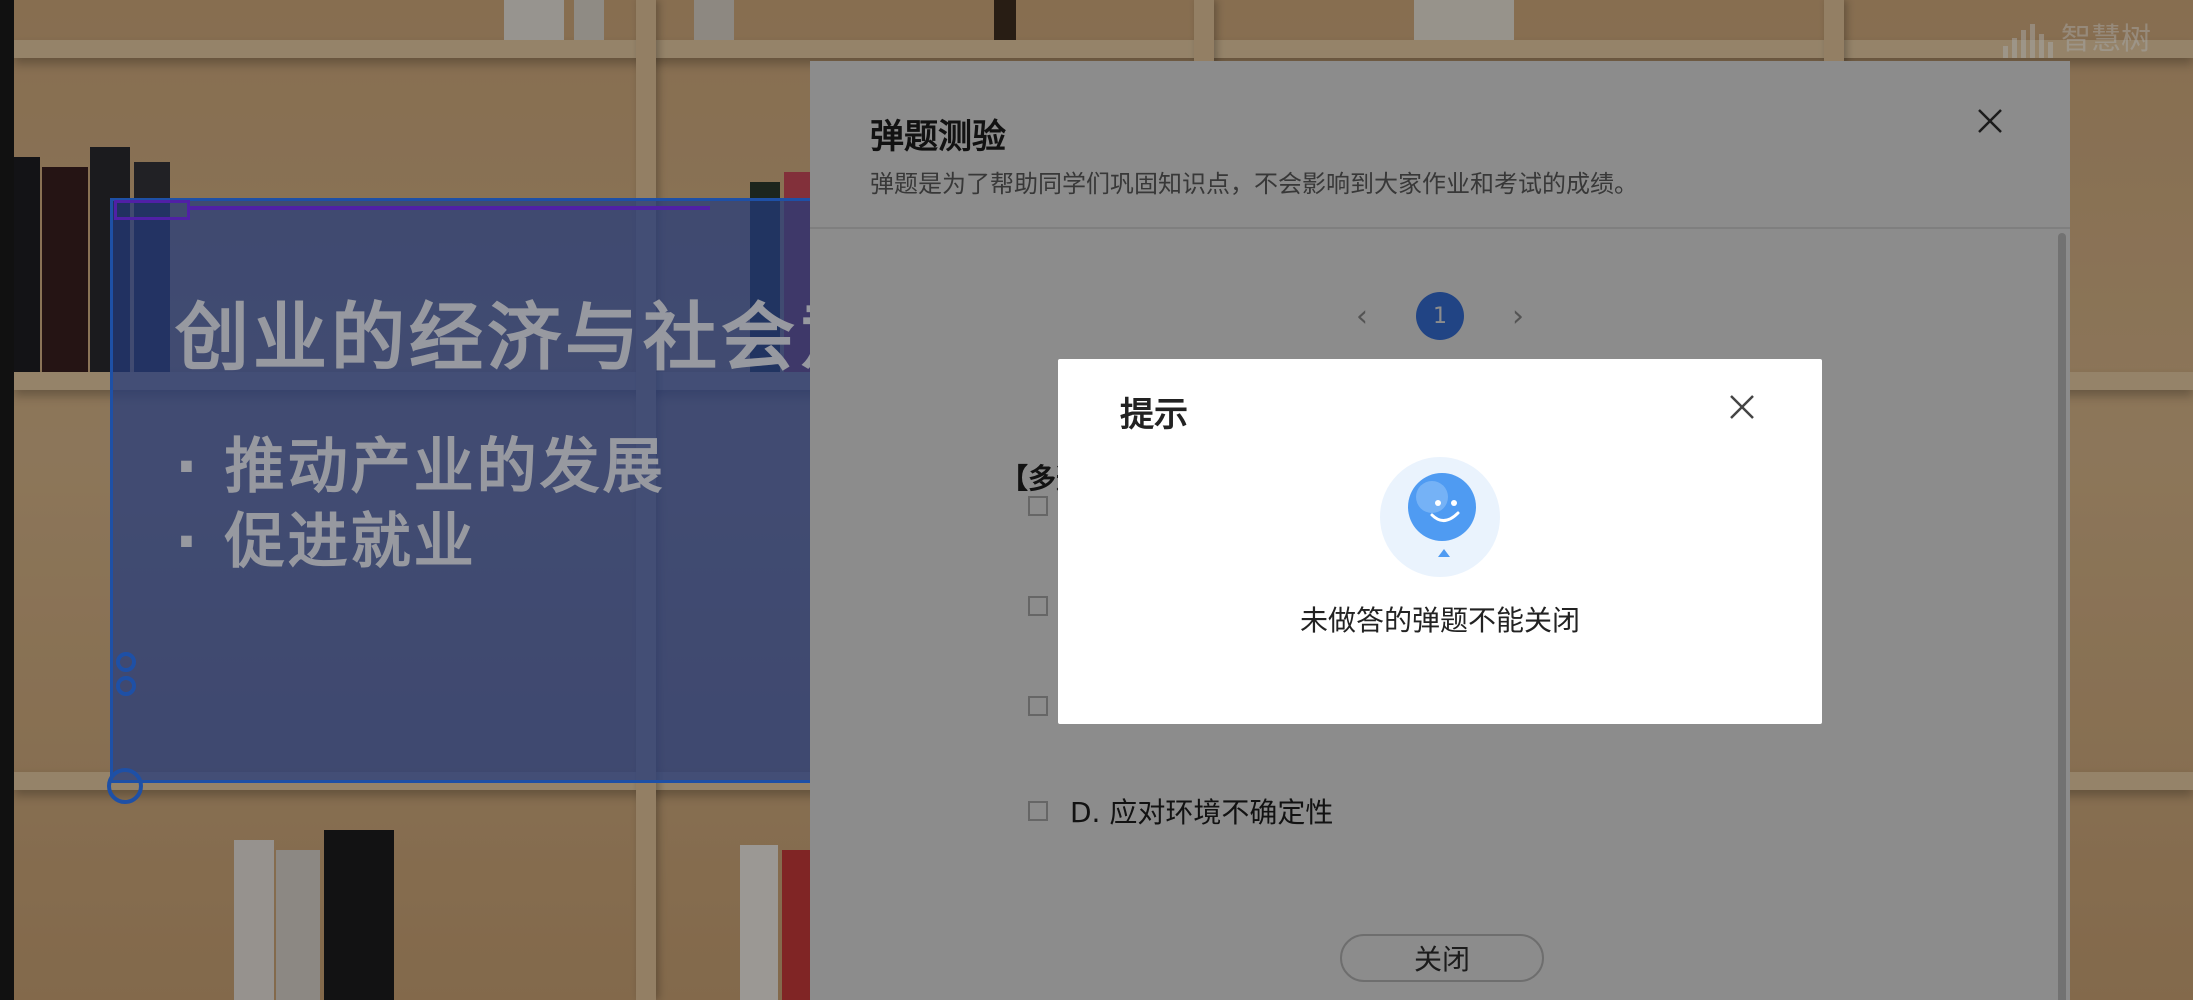  I want to click on alert-title: 提示, so click(1154, 415).